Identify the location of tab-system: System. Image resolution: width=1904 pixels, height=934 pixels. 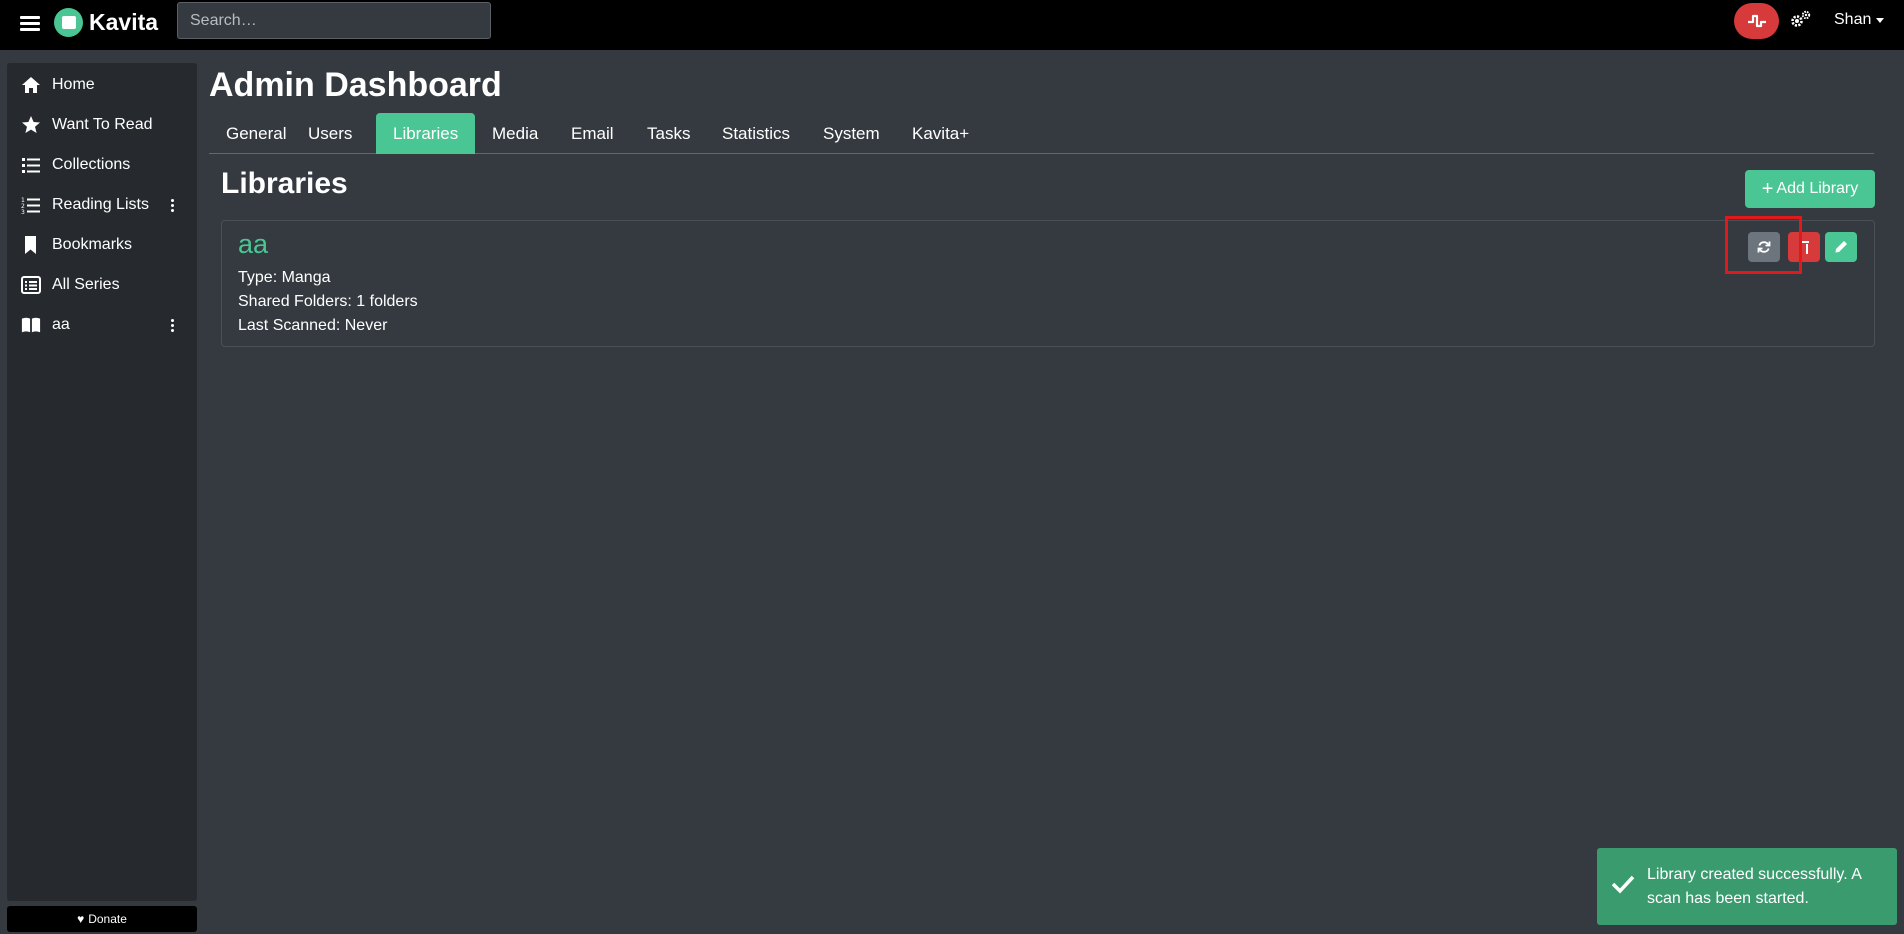
(851, 133).